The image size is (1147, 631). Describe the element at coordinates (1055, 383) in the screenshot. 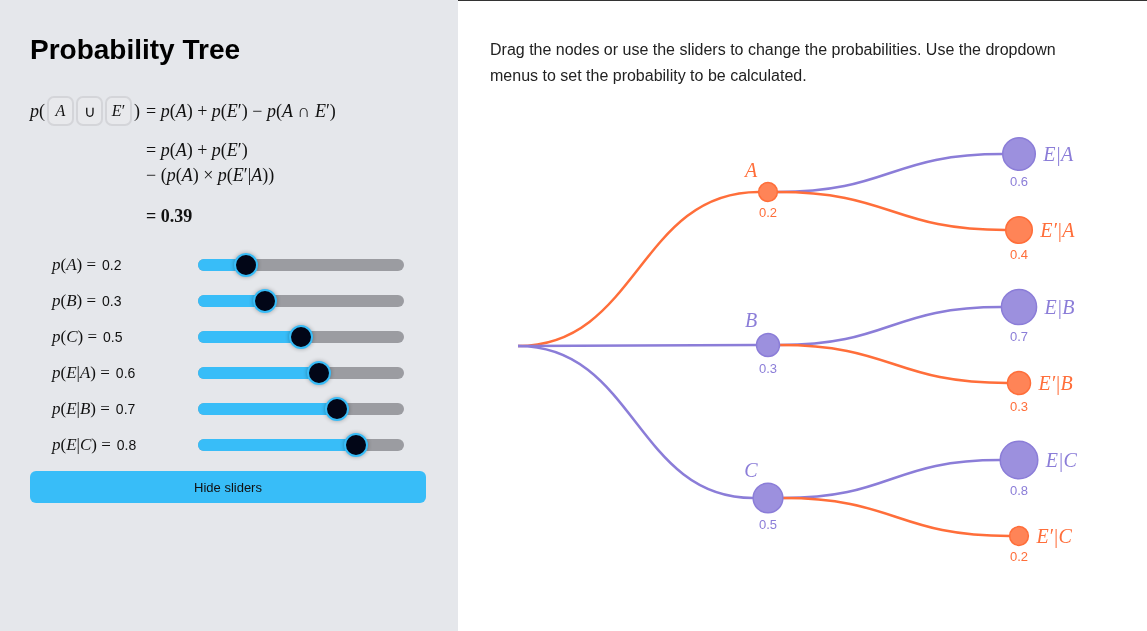

I see `node-label: E′|B` at that location.